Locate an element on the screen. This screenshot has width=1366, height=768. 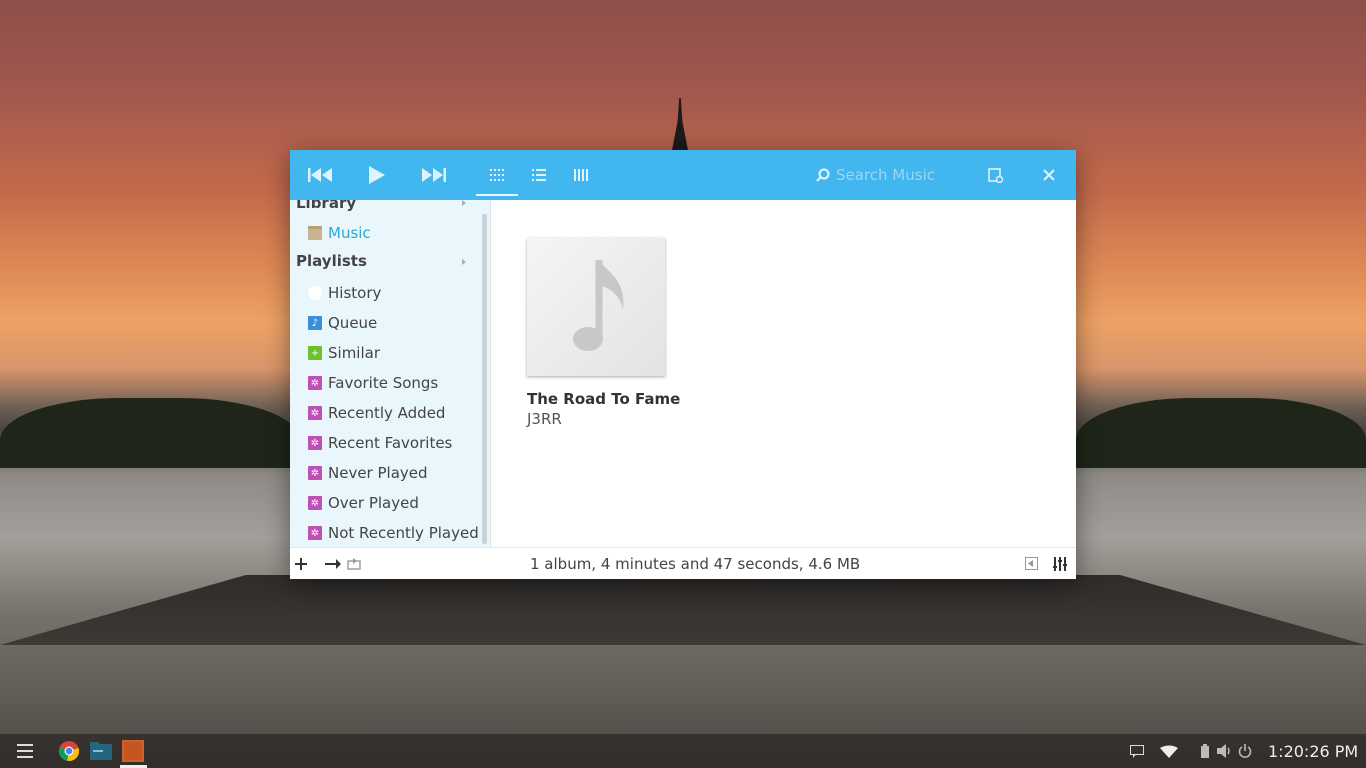
toolbar is located at coordinates (683, 175).